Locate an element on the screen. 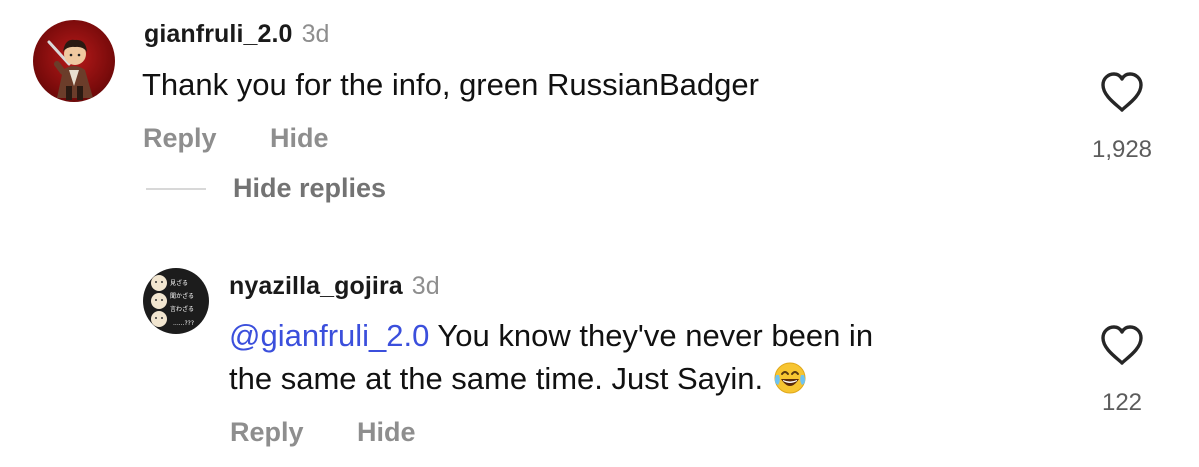 The width and height of the screenshot is (1199, 467). reply-username: nyazilla_gojira is located at coordinates (316, 286).